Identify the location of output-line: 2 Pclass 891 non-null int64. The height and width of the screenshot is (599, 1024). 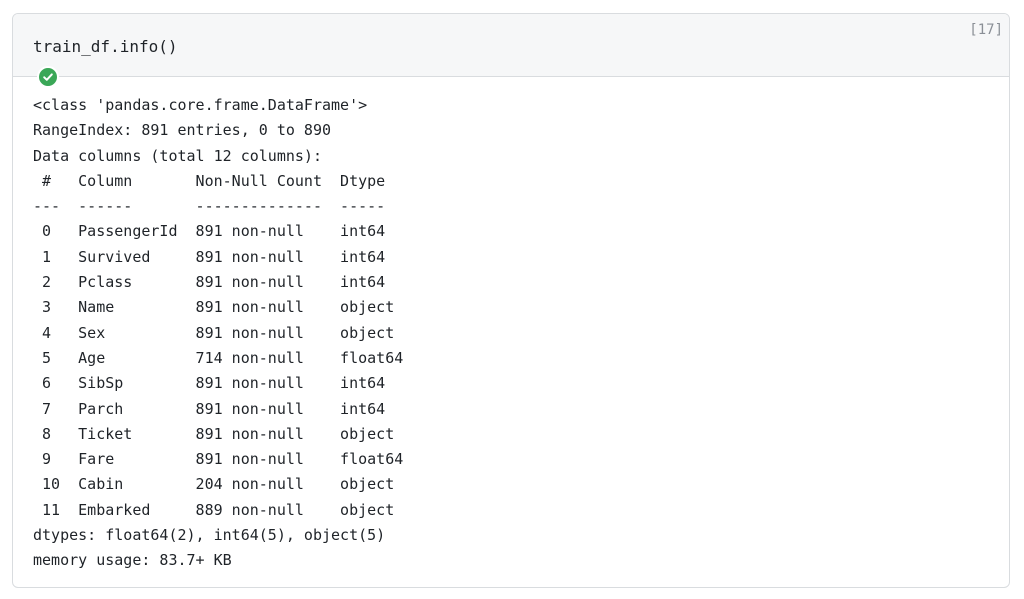
(218, 282).